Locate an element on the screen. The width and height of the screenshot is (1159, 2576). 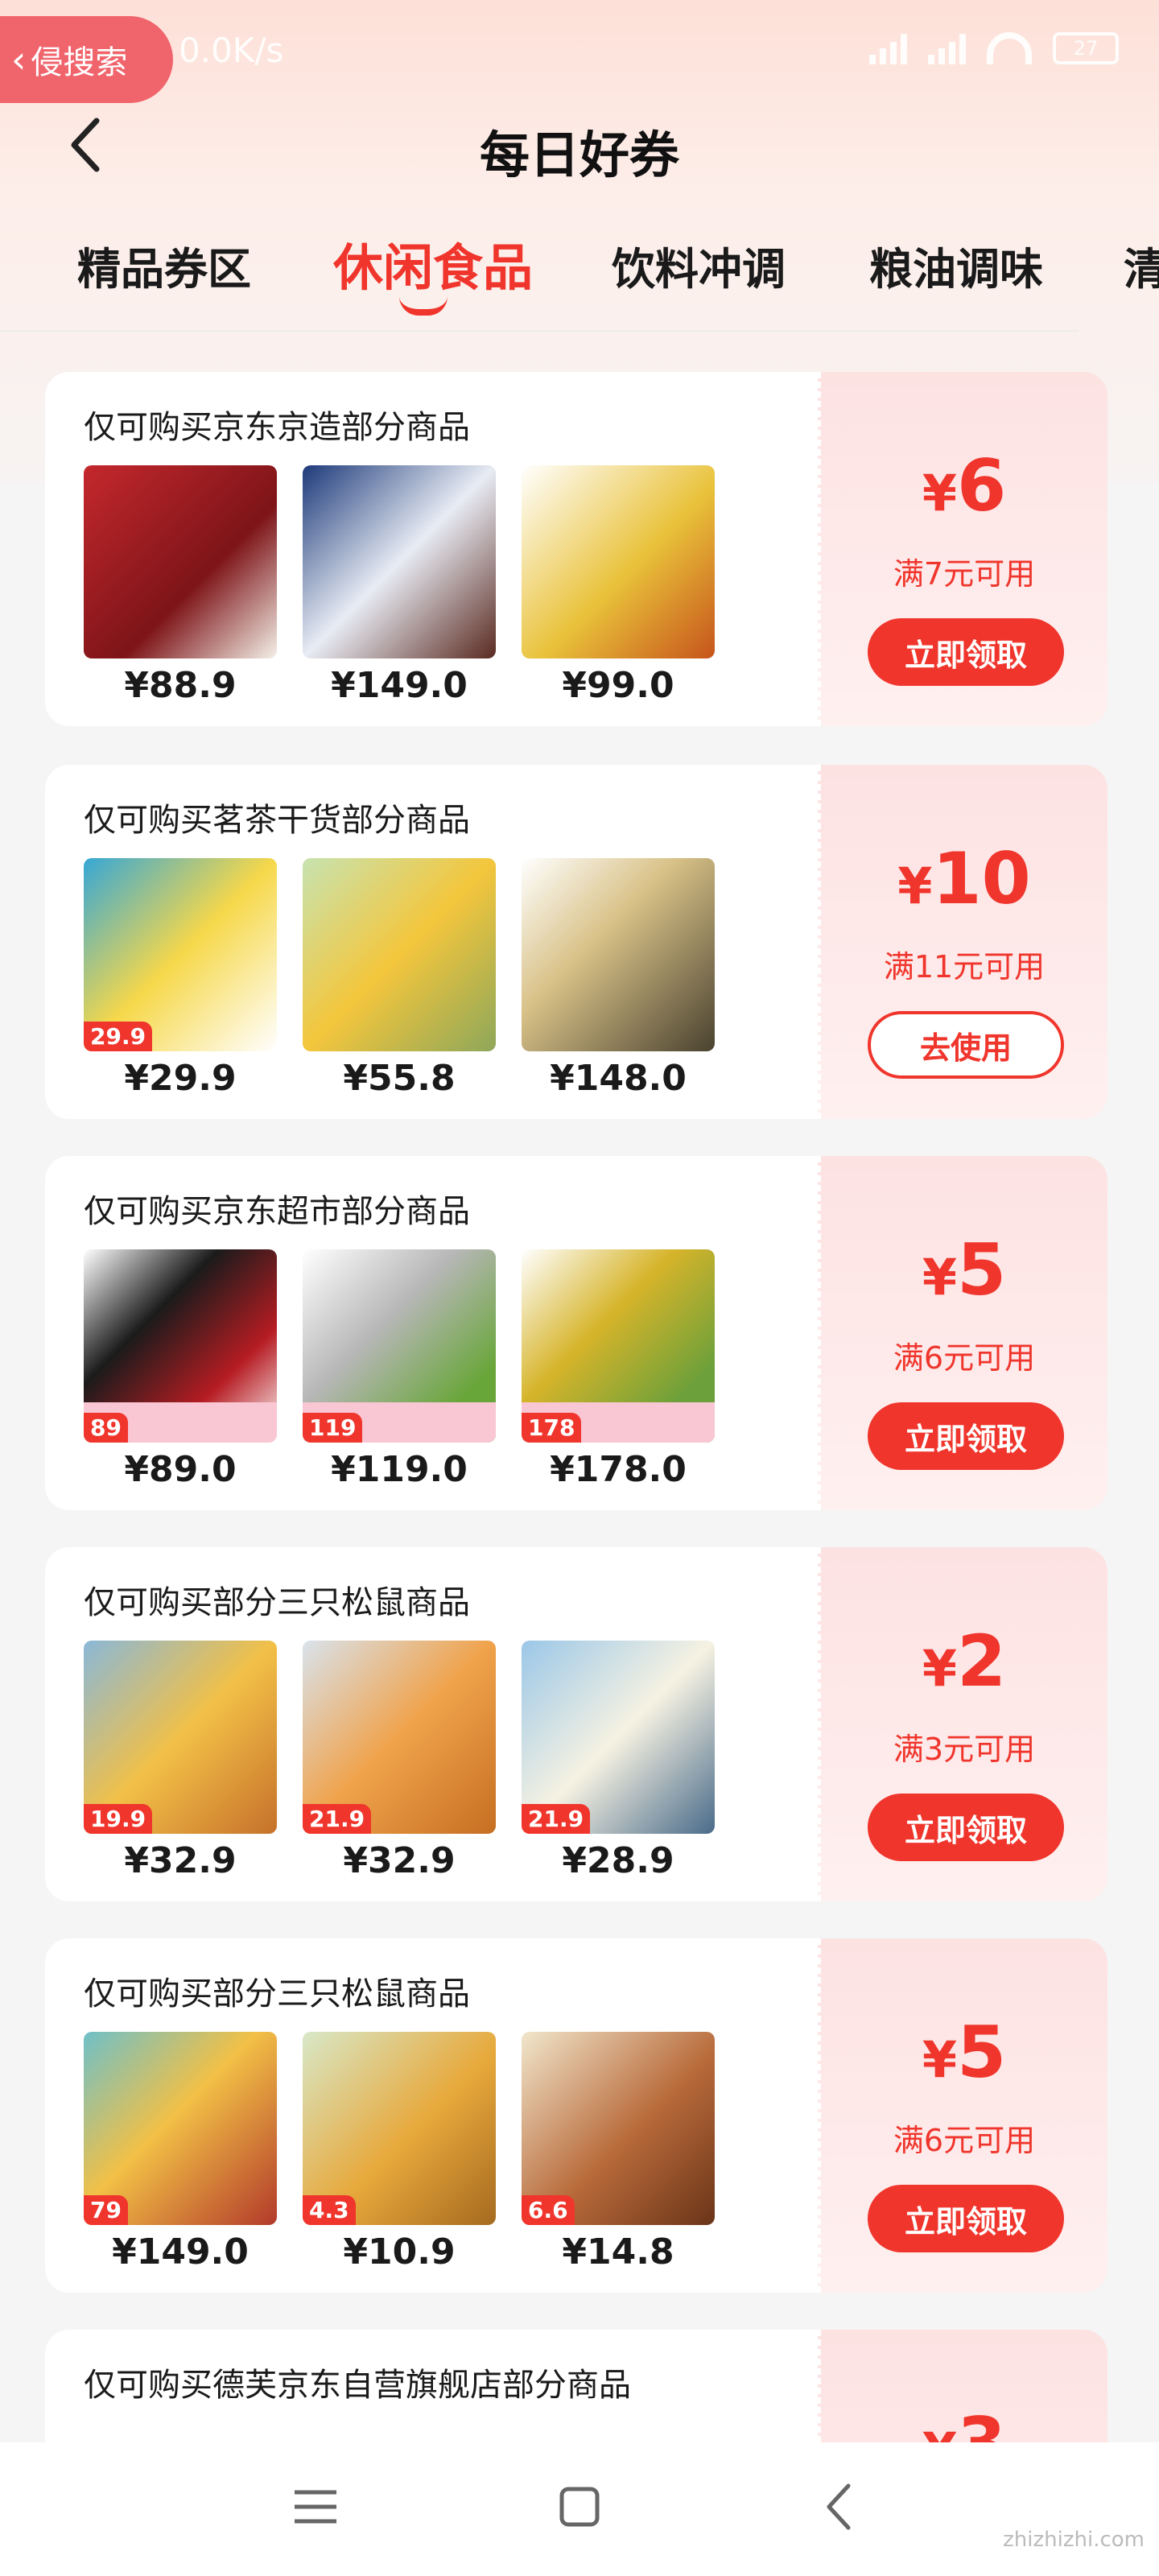
network-speed: 0.0K/s is located at coordinates (231, 50).